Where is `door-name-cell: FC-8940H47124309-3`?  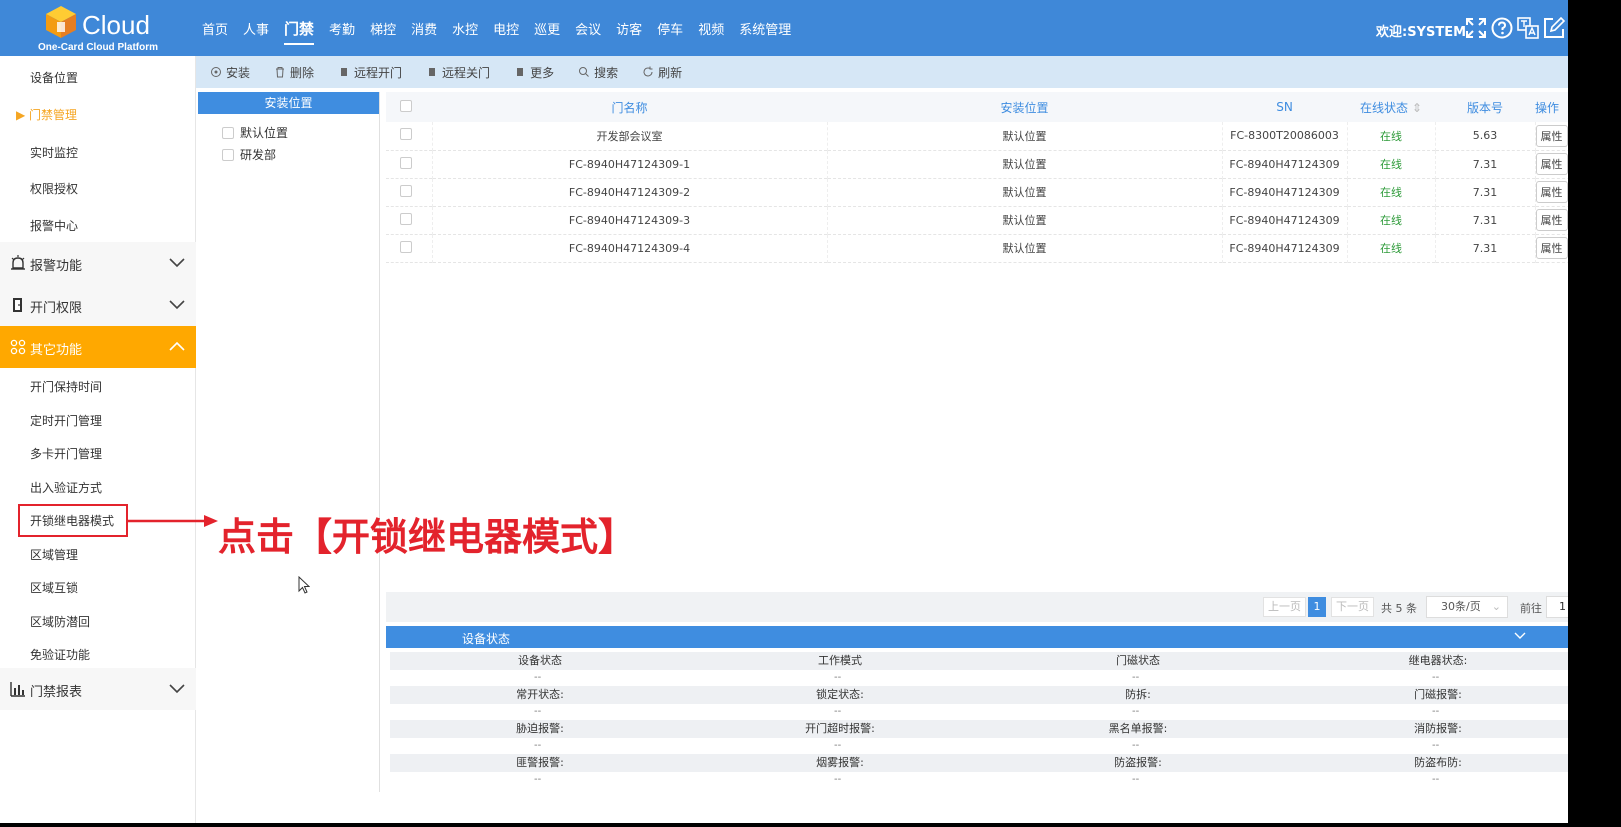 door-name-cell: FC-8940H47124309-3 is located at coordinates (630, 220).